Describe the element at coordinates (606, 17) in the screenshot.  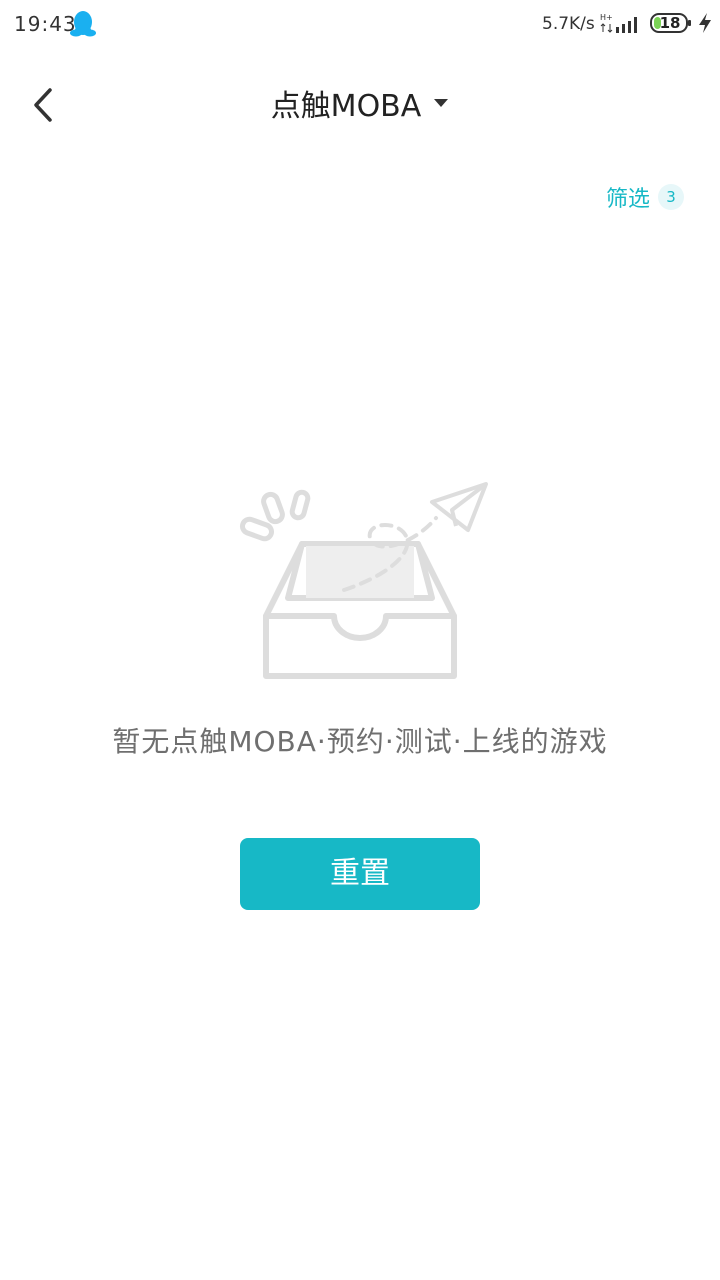
I see `svg-text: H+` at that location.